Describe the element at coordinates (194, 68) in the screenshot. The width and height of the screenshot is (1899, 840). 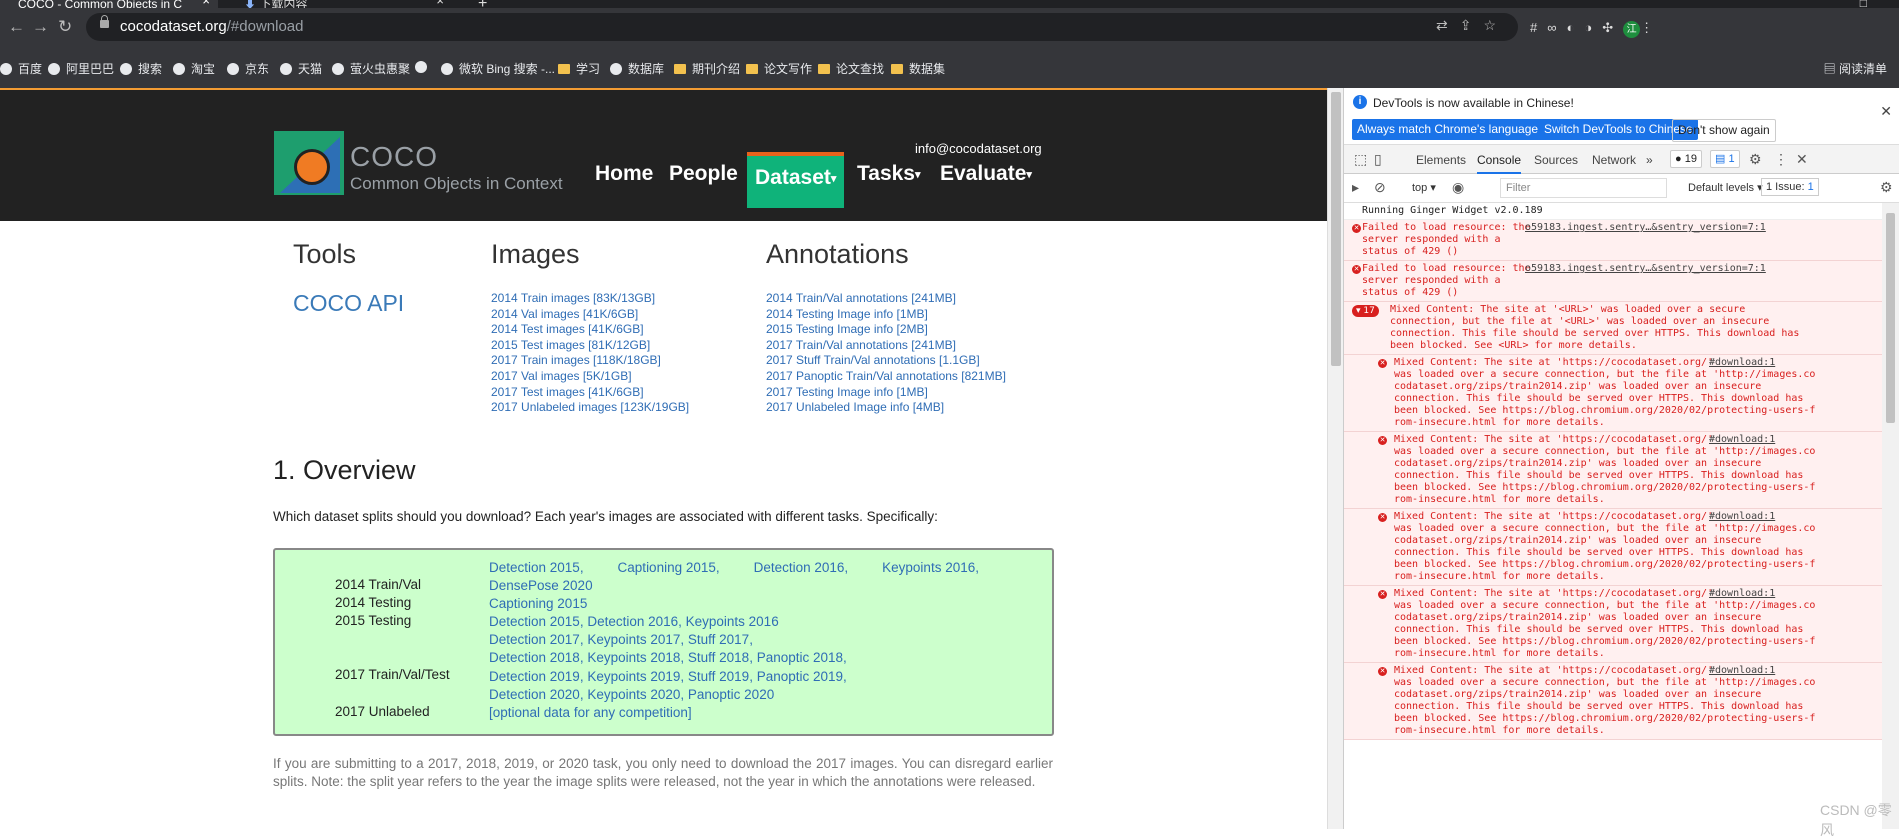
I see `bookmark-item: 淘宝` at that location.